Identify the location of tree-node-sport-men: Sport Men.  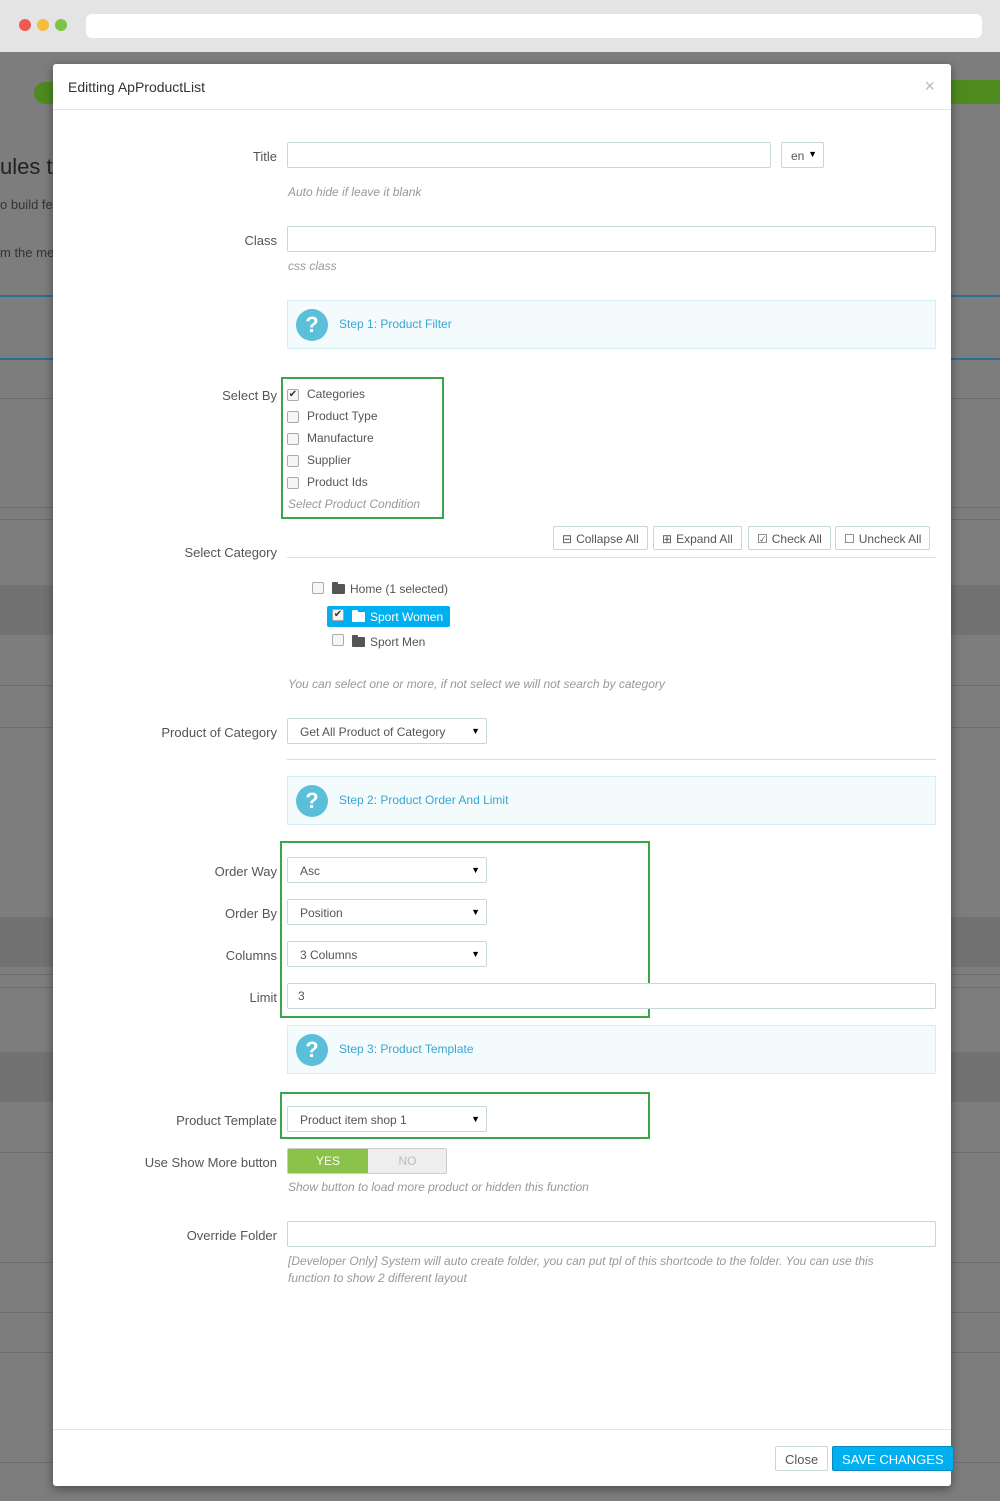
(388, 642).